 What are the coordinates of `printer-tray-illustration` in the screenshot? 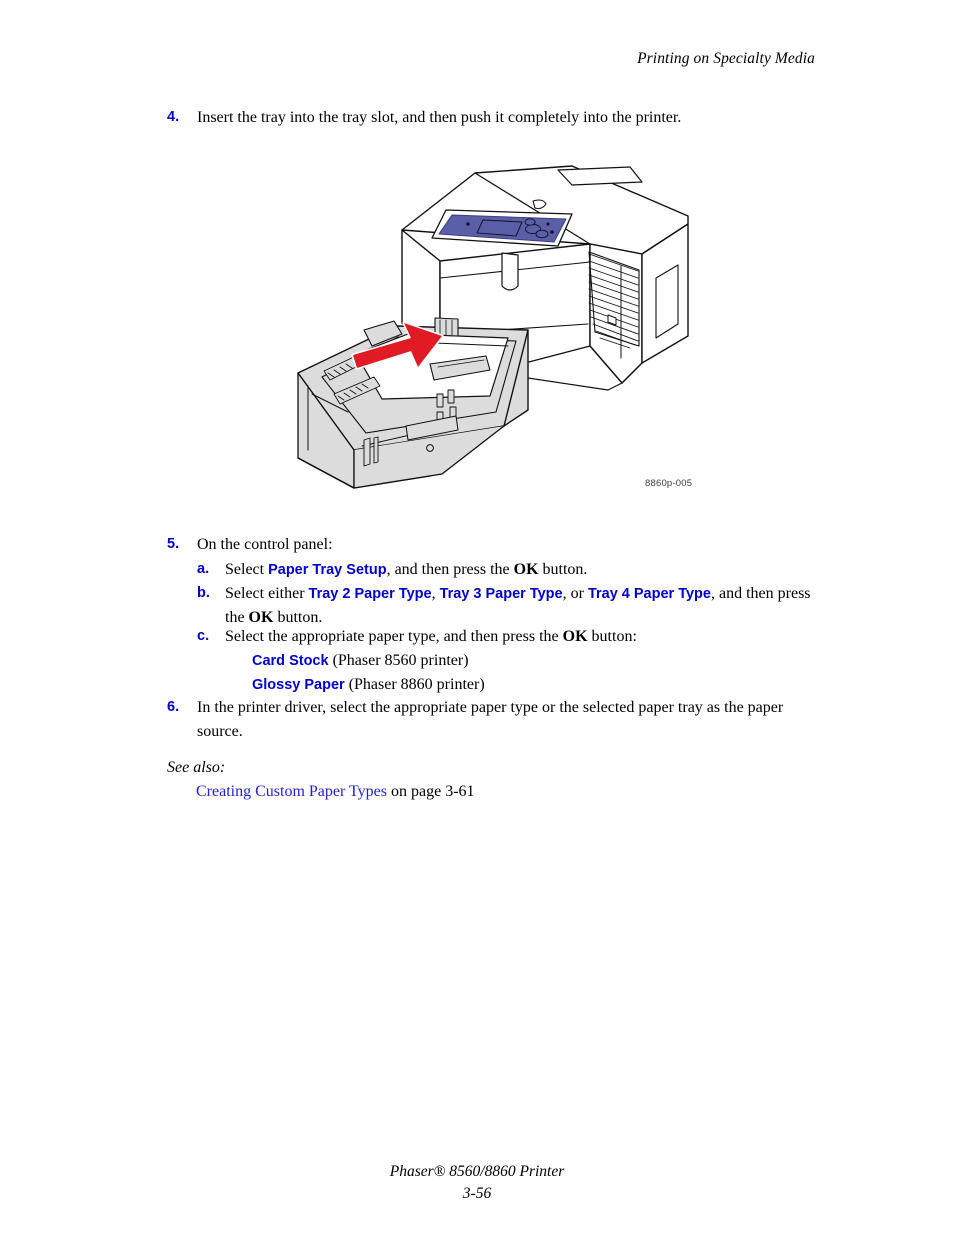 It's located at (496, 330).